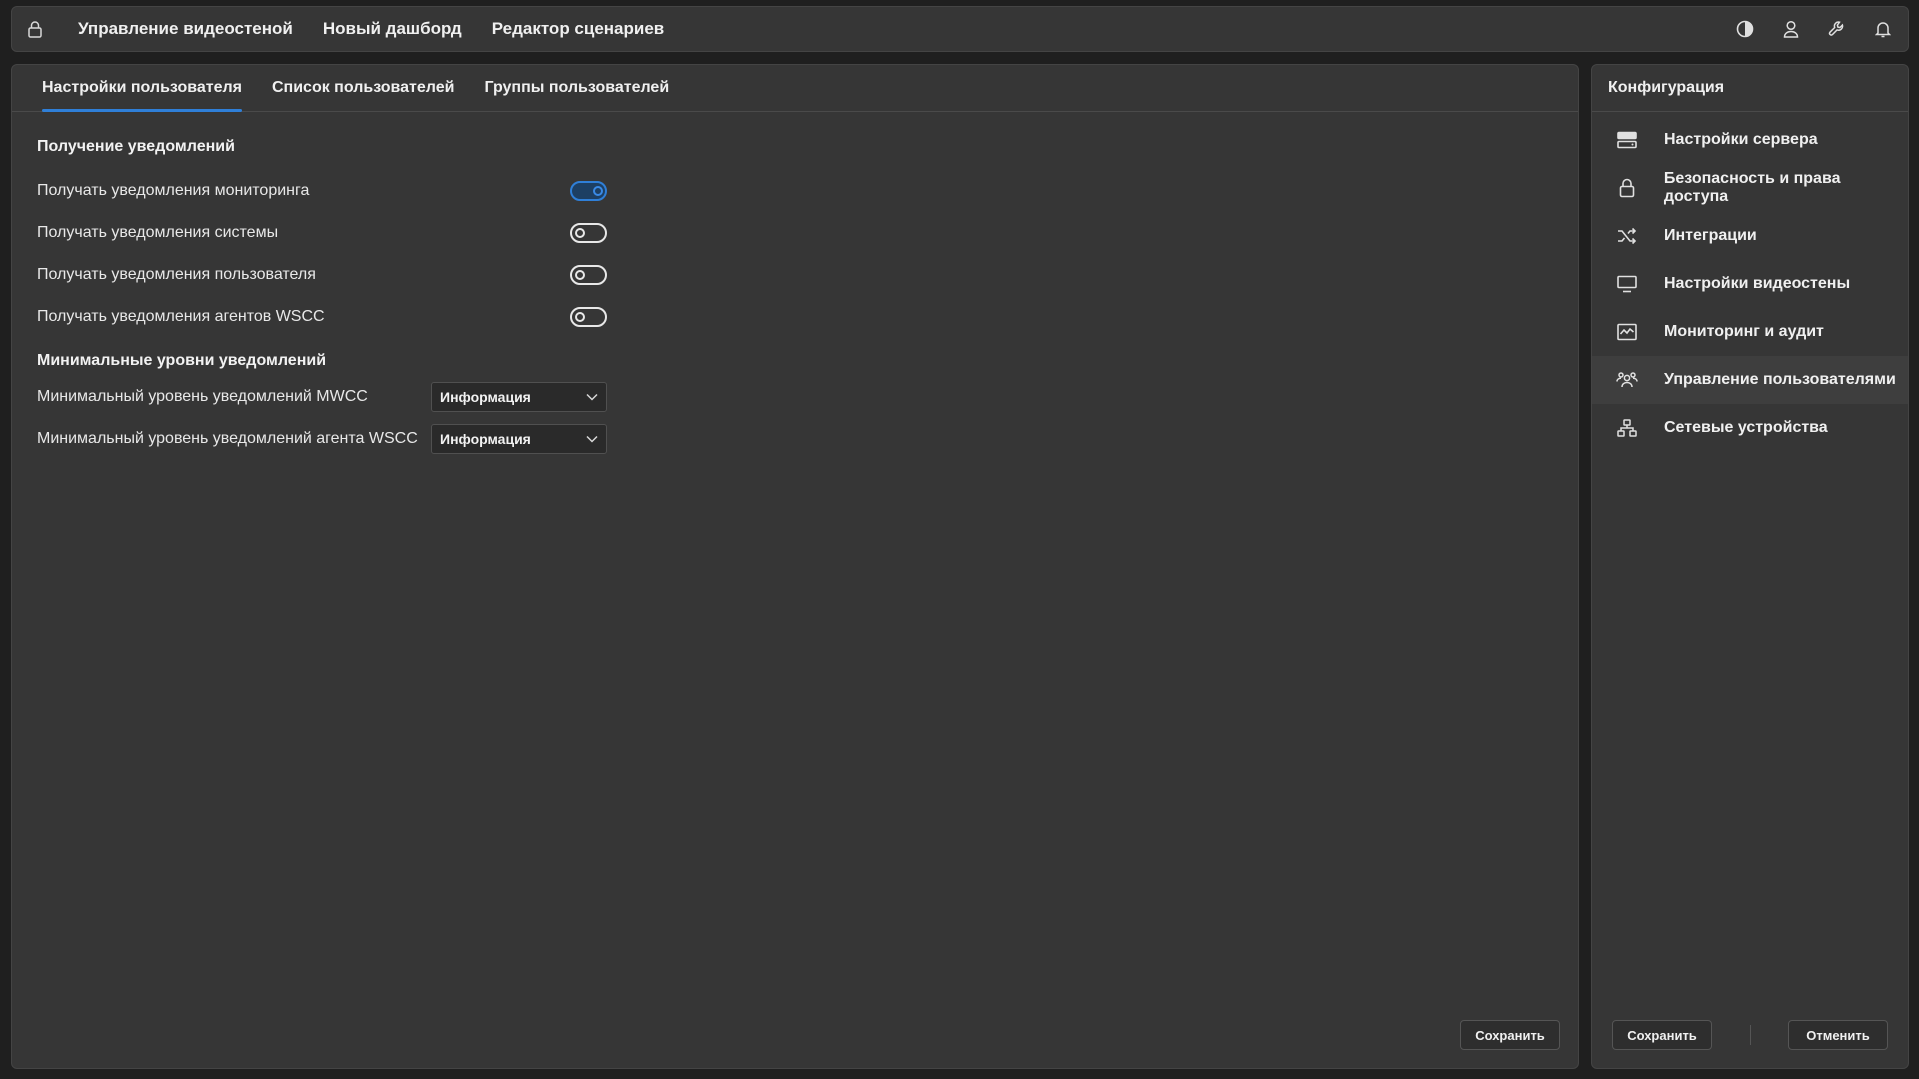 This screenshot has width=1919, height=1079. What do you see at coordinates (322, 275) in the screenshot?
I see `setting-row: Получать уведомления пользователя` at bounding box center [322, 275].